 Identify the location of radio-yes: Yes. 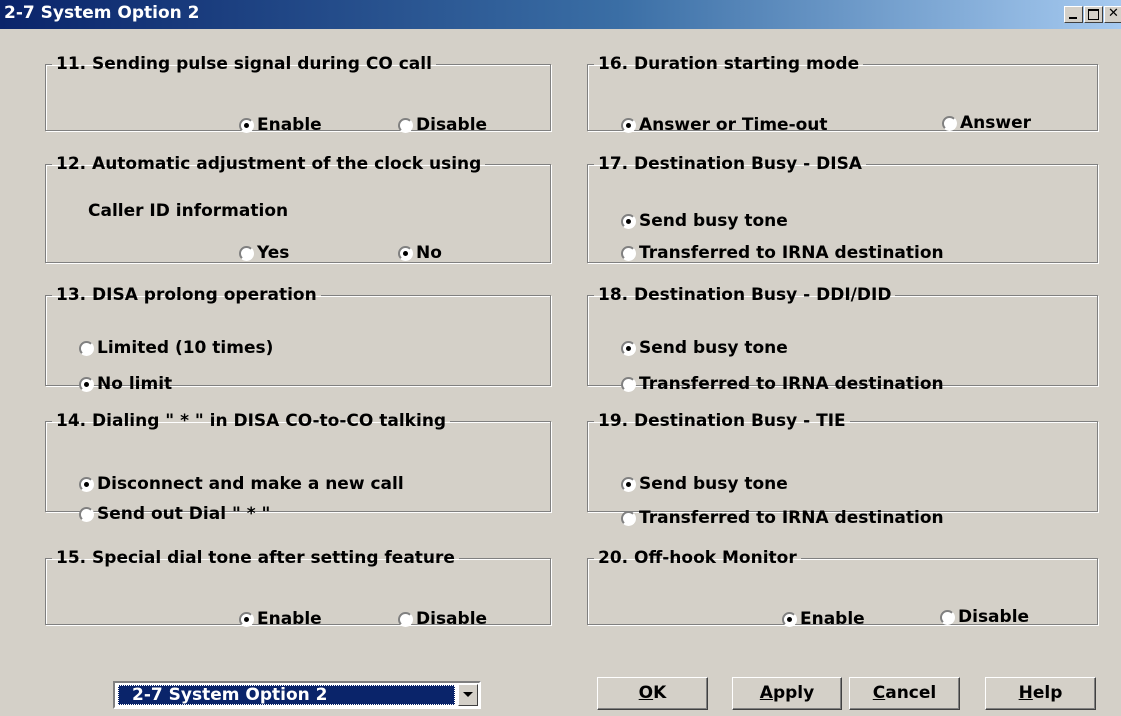
(264, 253).